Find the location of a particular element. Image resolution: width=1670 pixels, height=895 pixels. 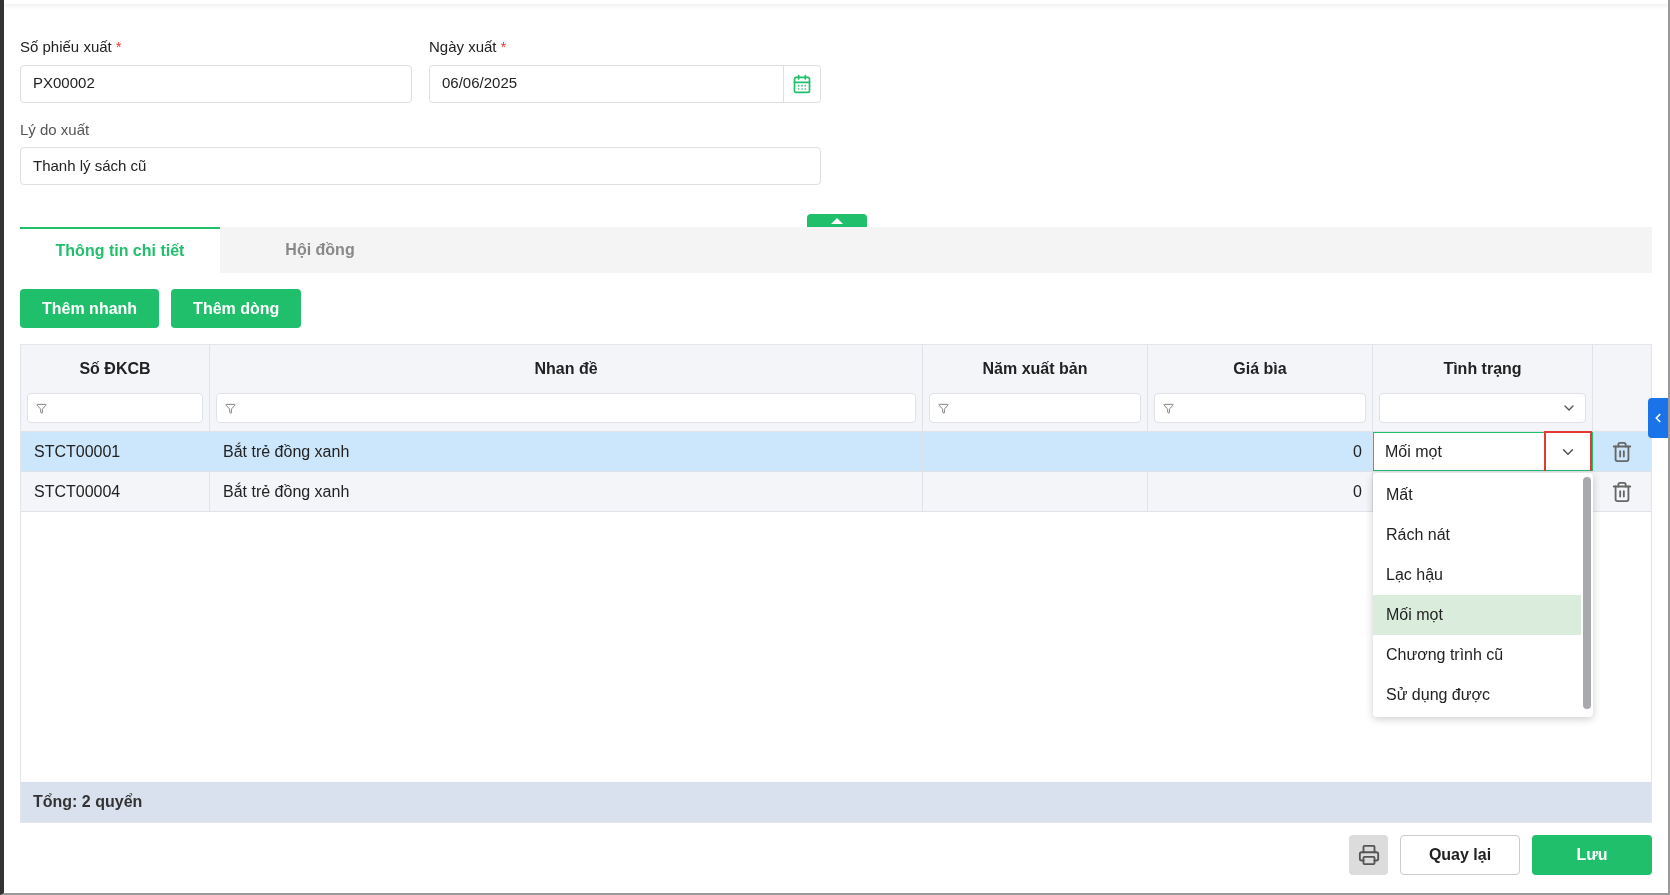

collapse-toggle is located at coordinates (837, 220).